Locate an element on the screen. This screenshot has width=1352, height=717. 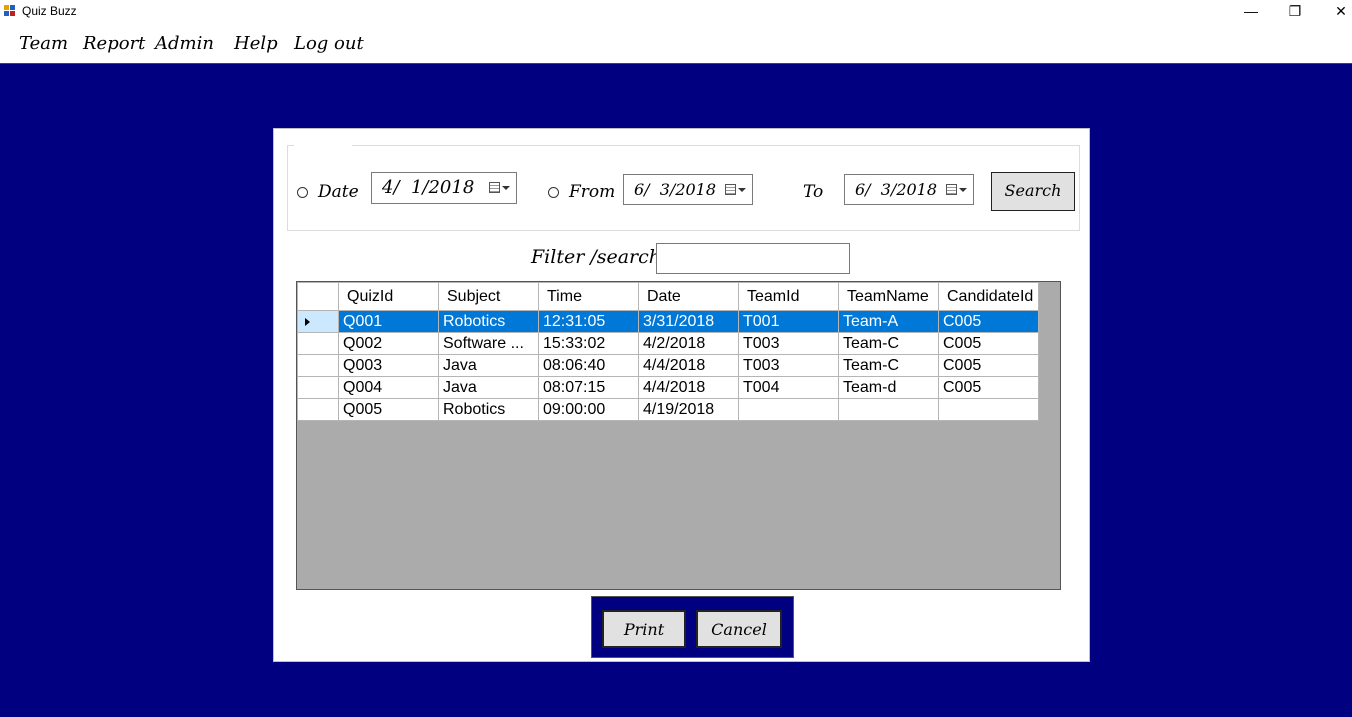
app-icon is located at coordinates (10, 11).